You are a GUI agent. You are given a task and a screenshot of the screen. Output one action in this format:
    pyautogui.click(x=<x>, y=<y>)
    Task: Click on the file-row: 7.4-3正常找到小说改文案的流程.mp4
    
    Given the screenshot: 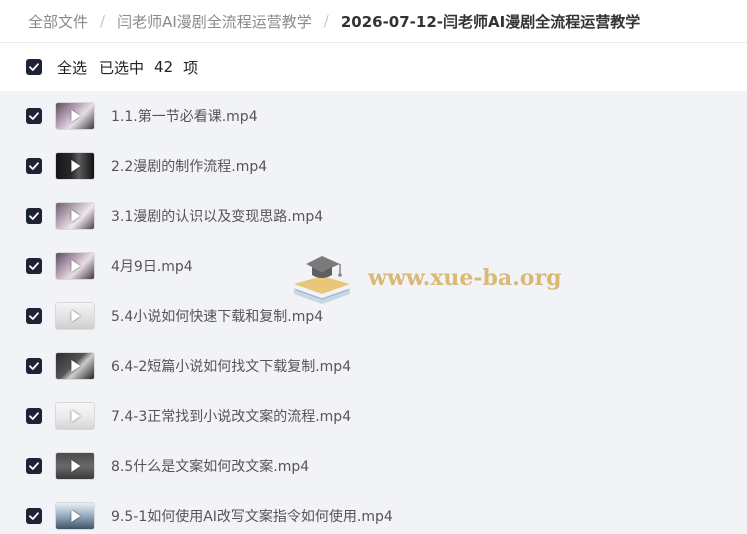 What is the action you would take?
    pyautogui.click(x=373, y=416)
    